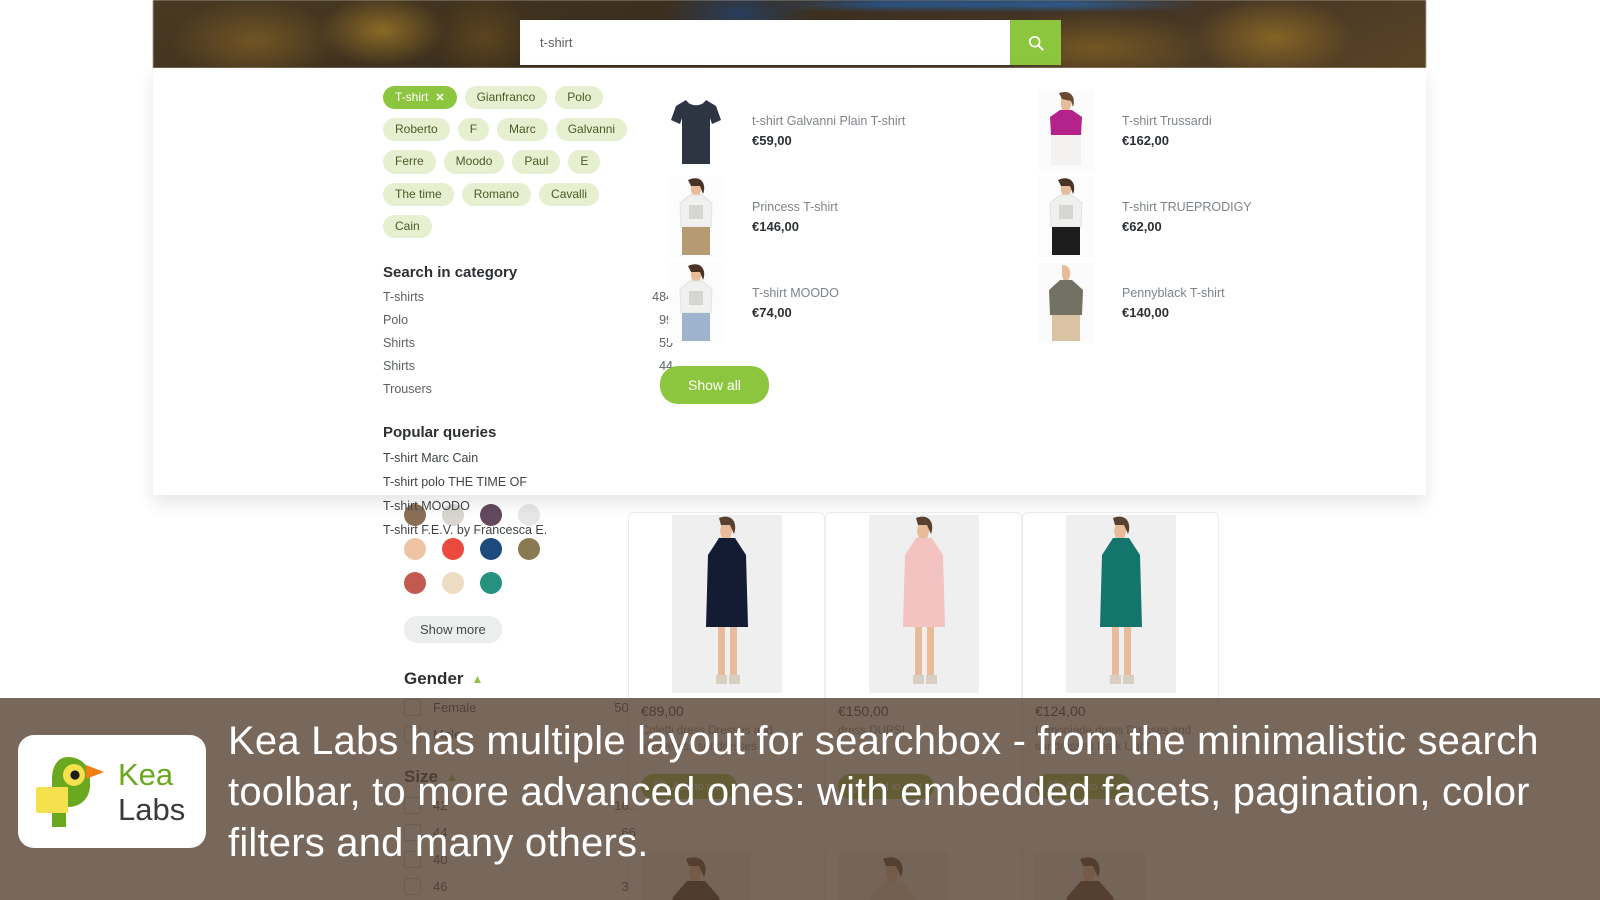 This screenshot has height=900, width=1600. Describe the element at coordinates (450, 272) in the screenshot. I see `category-heading: Search in category` at that location.